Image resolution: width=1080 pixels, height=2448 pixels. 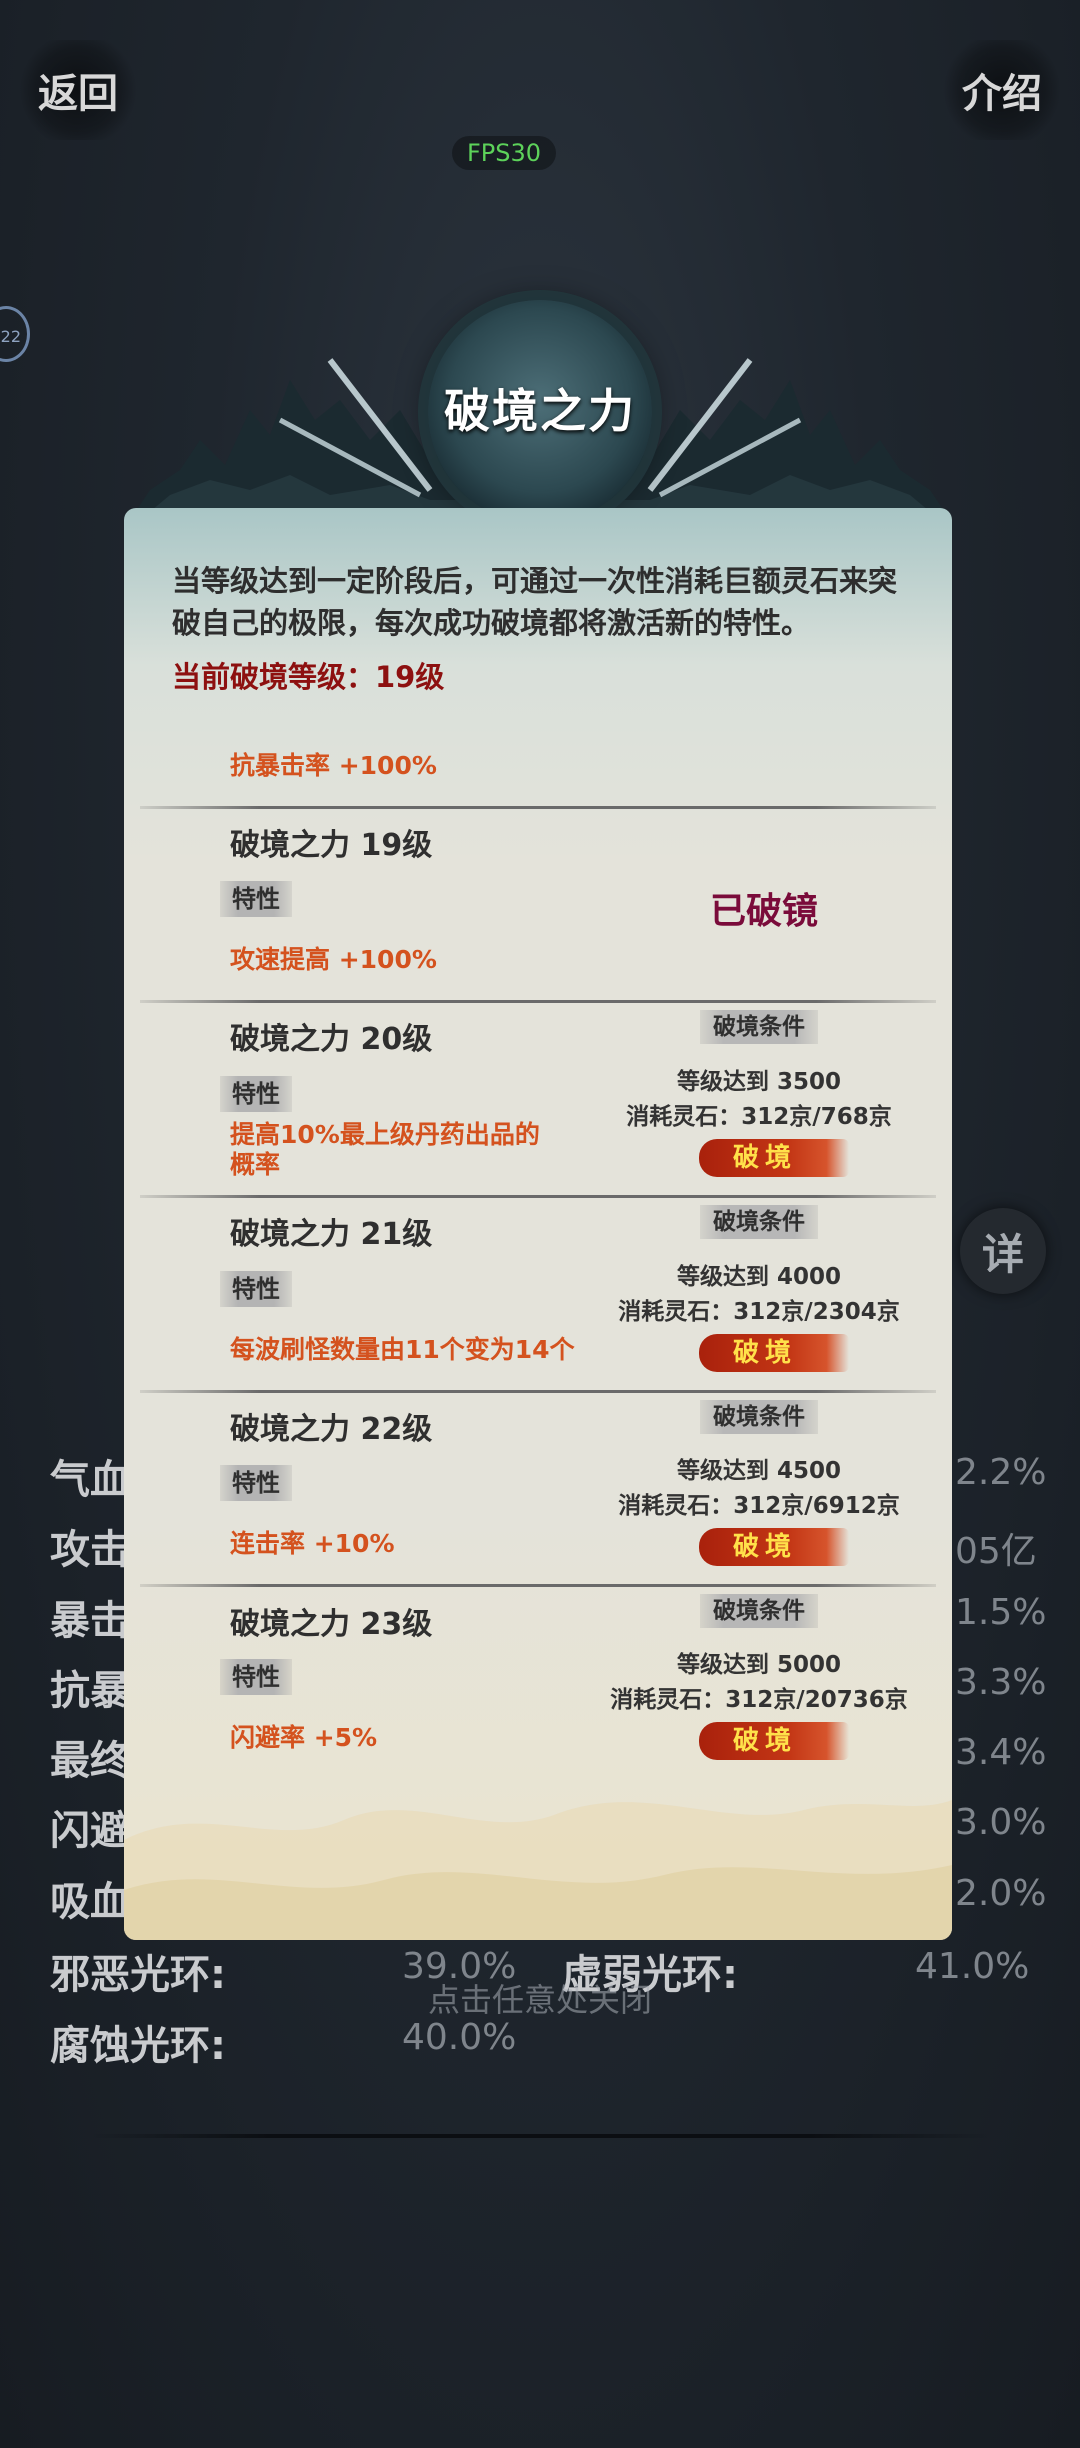 I want to click on condition-cost: 消耗灵石：312京/20736京, so click(x=759, y=1700).